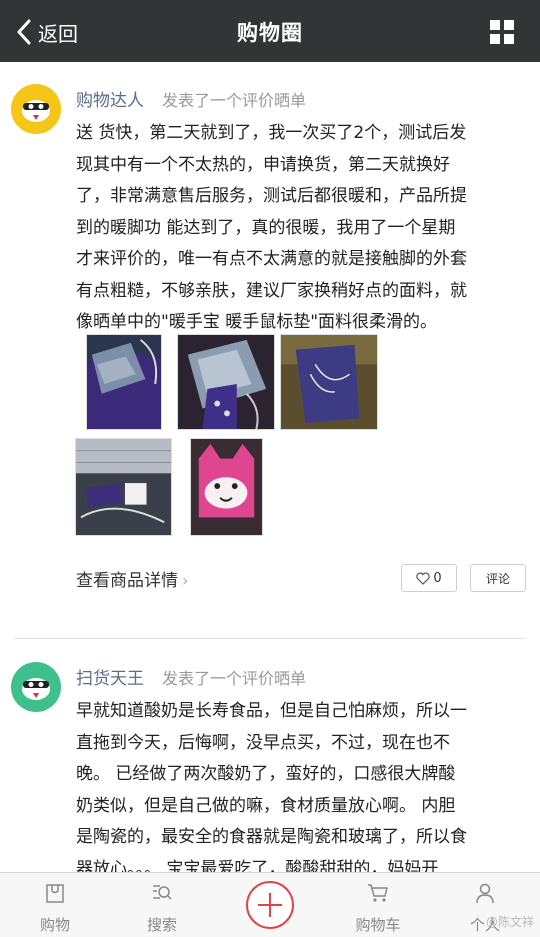 The width and height of the screenshot is (540, 937). Describe the element at coordinates (127, 581) in the screenshot. I see `detail-link-label: 查看商品详情` at that location.